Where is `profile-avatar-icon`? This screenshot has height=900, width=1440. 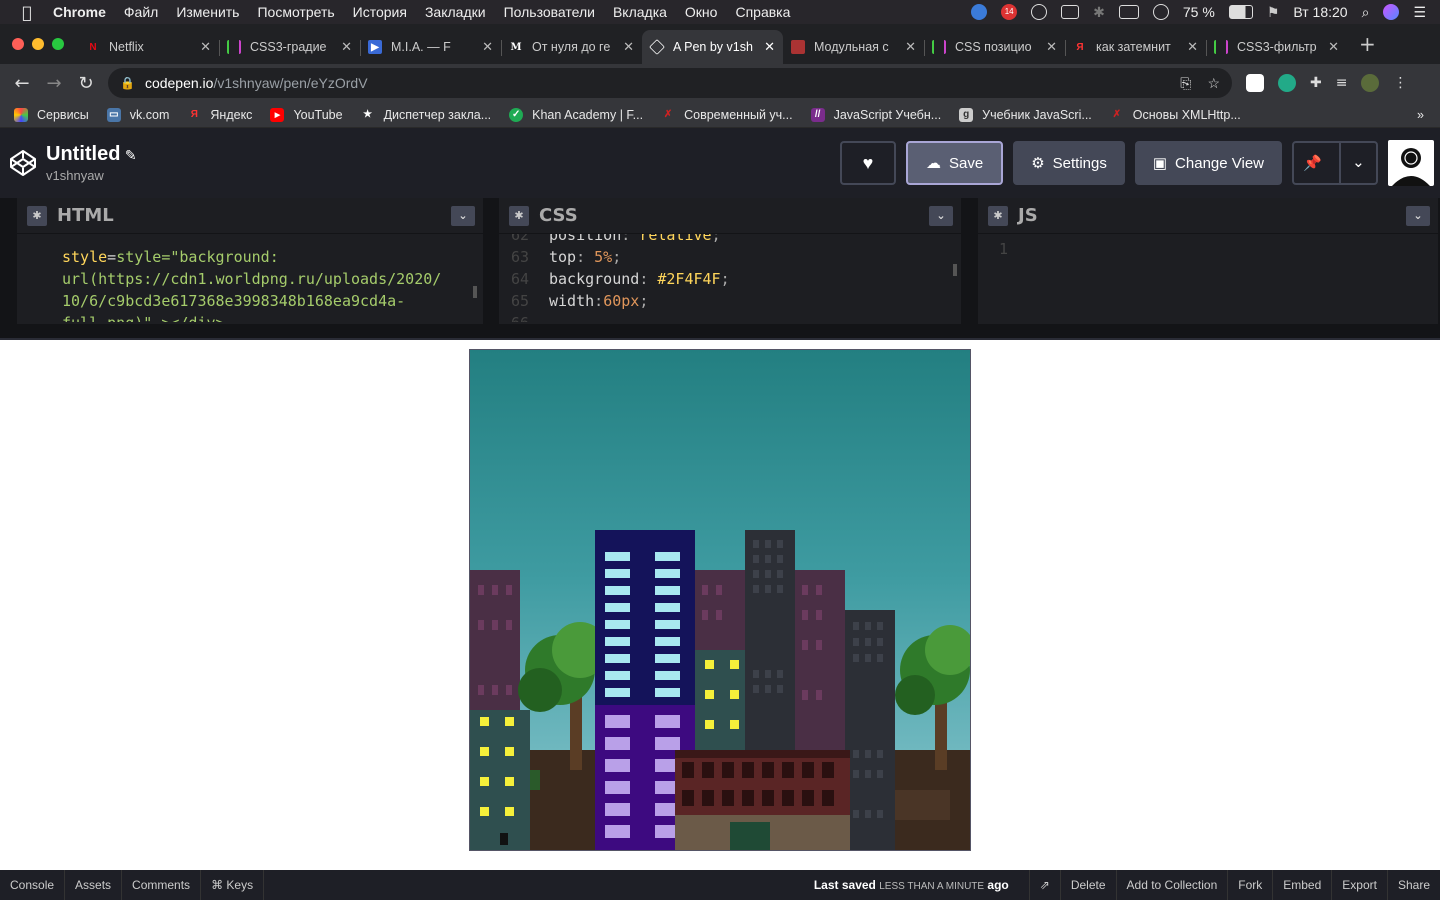
profile-avatar-icon is located at coordinates (1370, 83).